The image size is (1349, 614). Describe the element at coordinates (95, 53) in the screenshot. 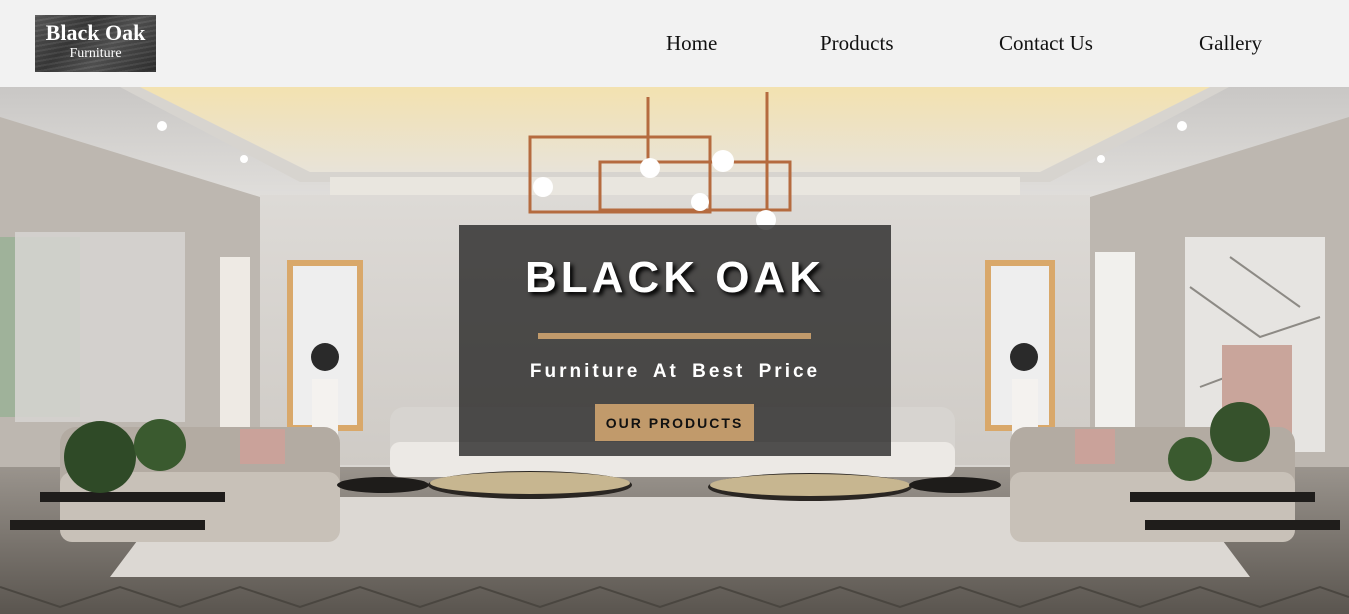

I see `logo-subtitle: Furniture` at that location.